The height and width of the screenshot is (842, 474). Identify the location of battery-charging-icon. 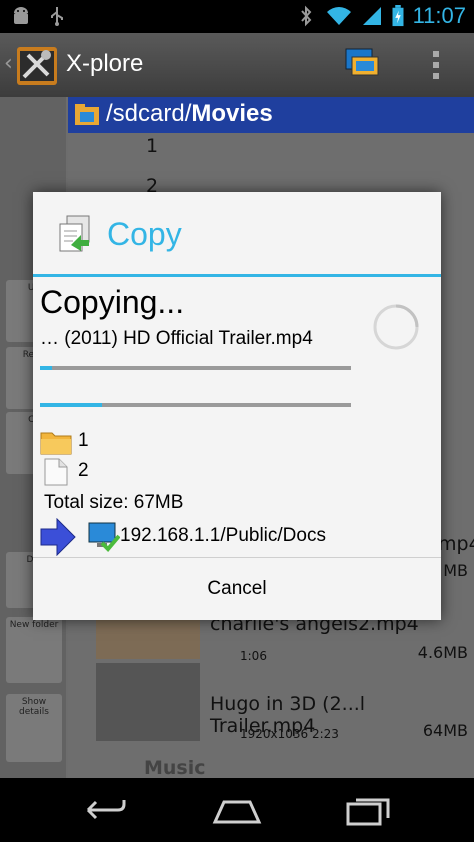
(398, 16).